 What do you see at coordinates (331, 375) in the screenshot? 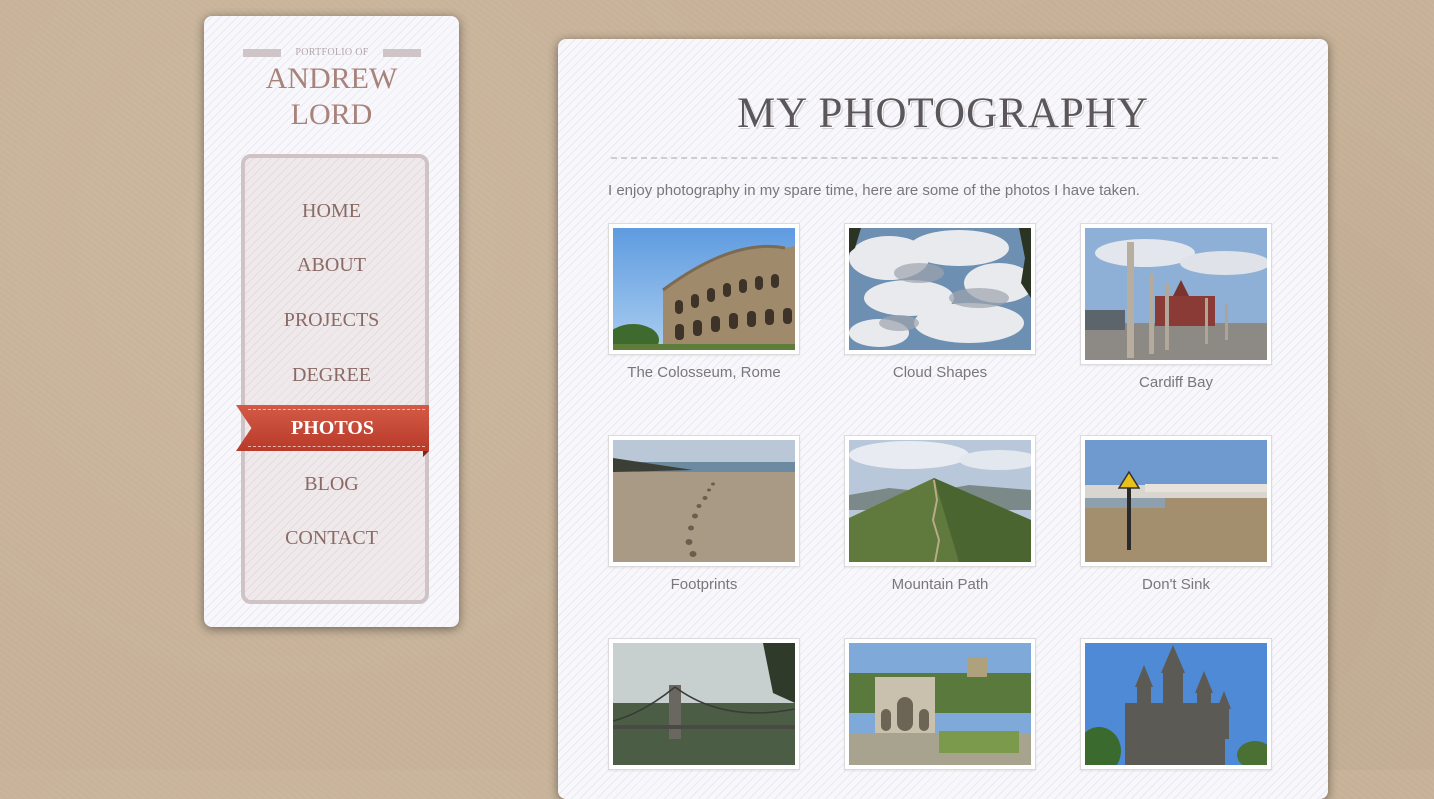
I see `nav-degree: DEGREE` at bounding box center [331, 375].